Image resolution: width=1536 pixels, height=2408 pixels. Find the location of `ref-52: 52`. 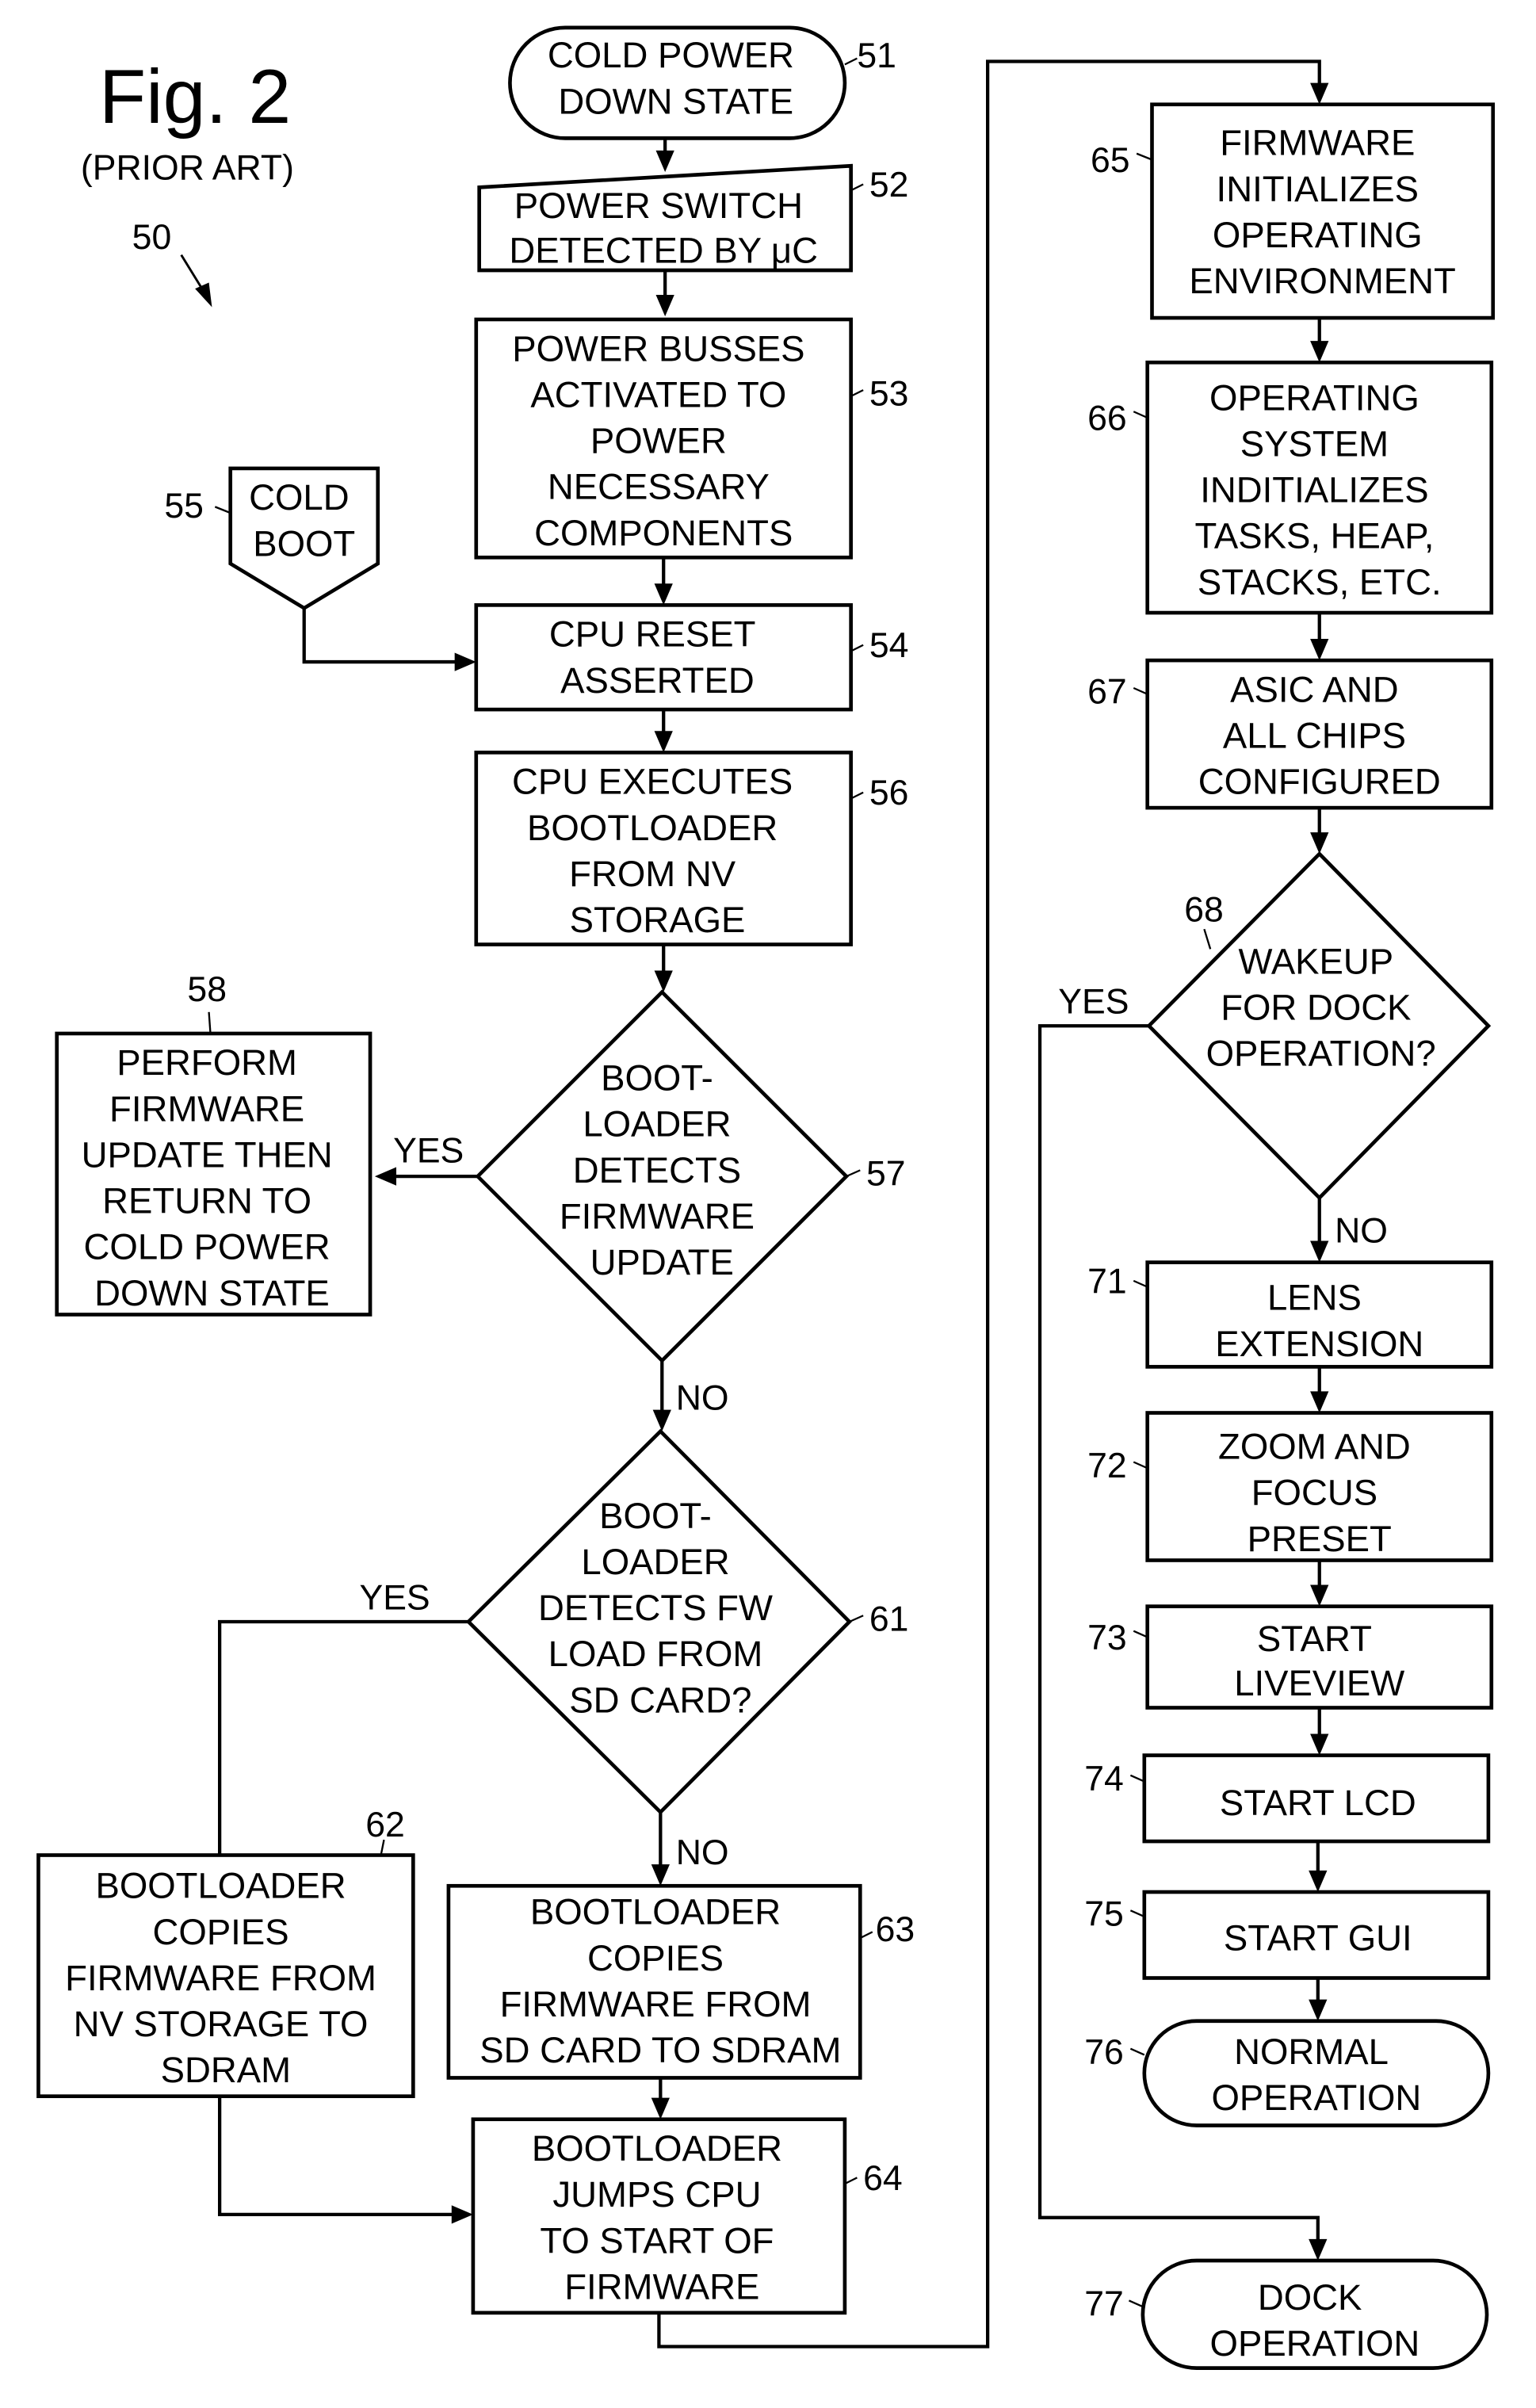

ref-52: 52 is located at coordinates (889, 185).